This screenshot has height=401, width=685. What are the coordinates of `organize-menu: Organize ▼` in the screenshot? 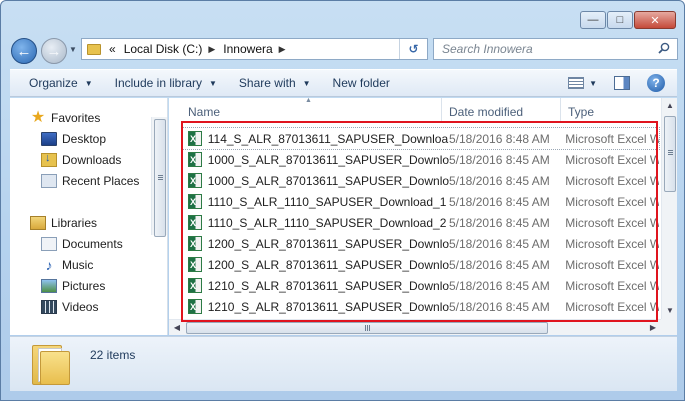 It's located at (61, 83).